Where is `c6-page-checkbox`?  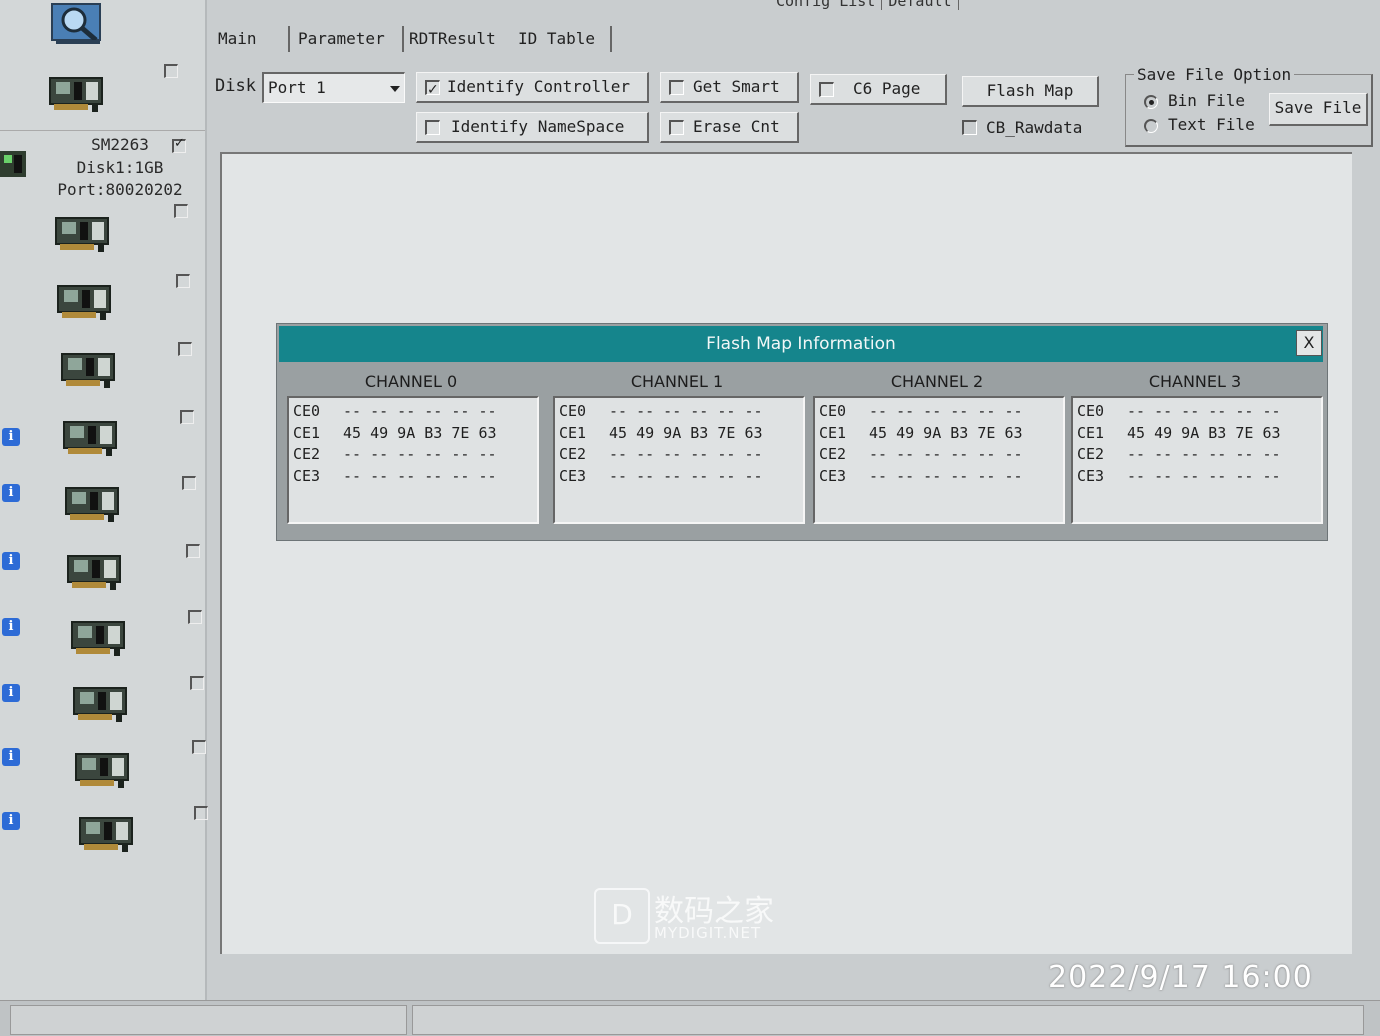
c6-page-checkbox is located at coordinates (826, 89).